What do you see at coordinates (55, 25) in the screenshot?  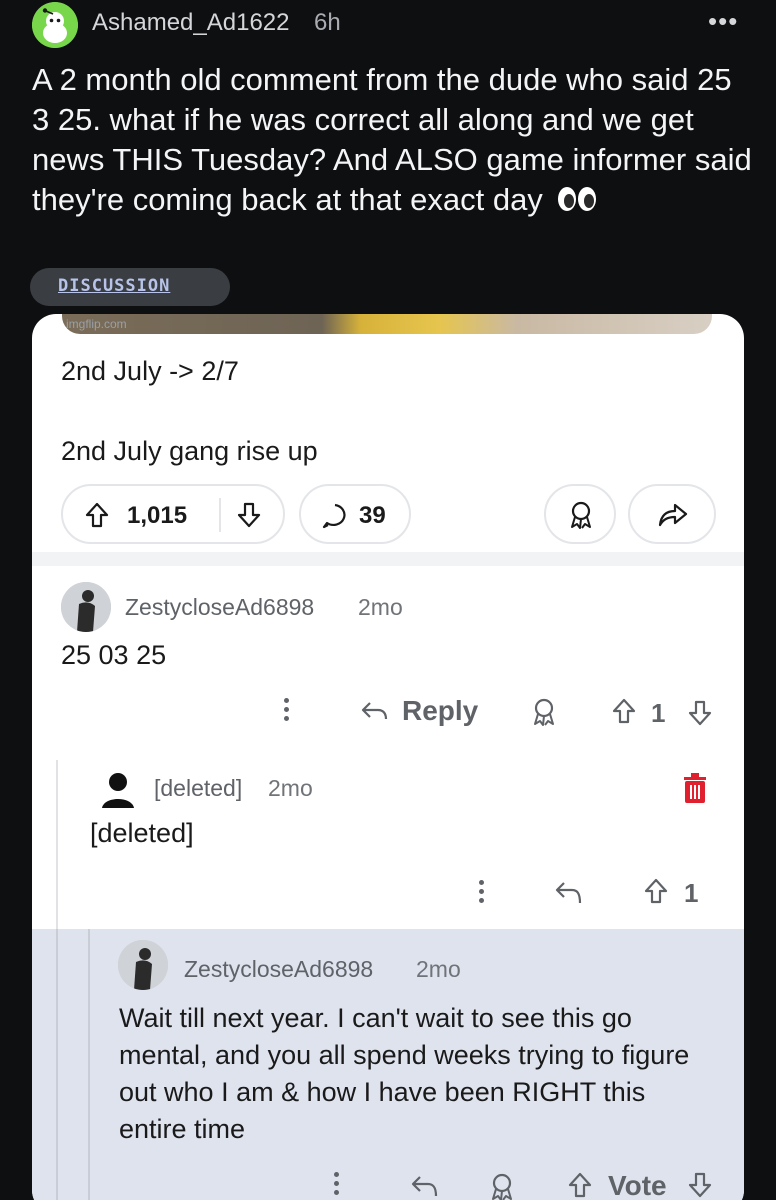 I see `user-avatar` at bounding box center [55, 25].